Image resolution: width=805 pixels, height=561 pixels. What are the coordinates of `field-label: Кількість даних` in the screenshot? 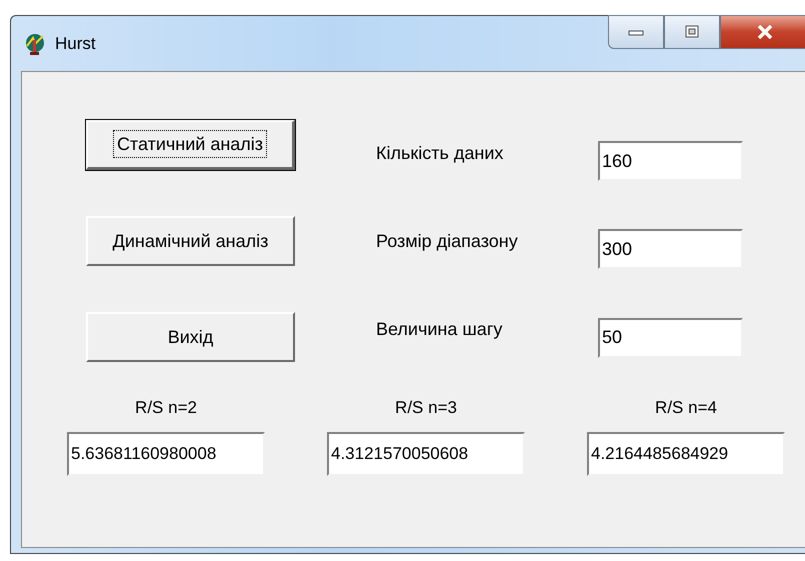 It's located at (440, 153).